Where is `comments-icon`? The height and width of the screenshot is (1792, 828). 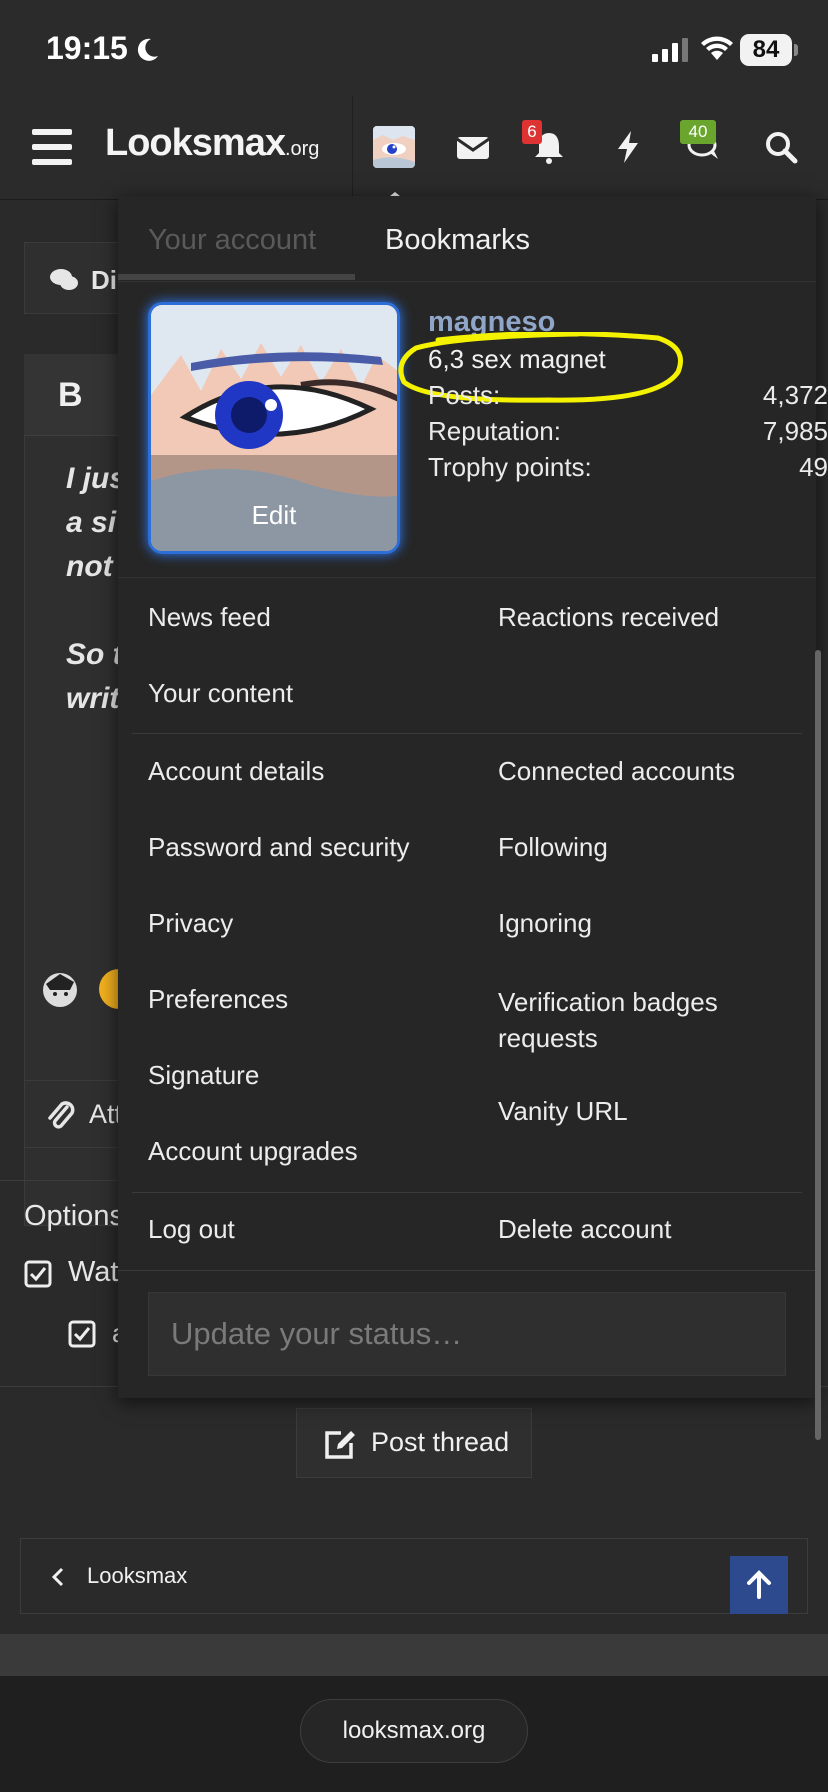 comments-icon is located at coordinates (64, 279).